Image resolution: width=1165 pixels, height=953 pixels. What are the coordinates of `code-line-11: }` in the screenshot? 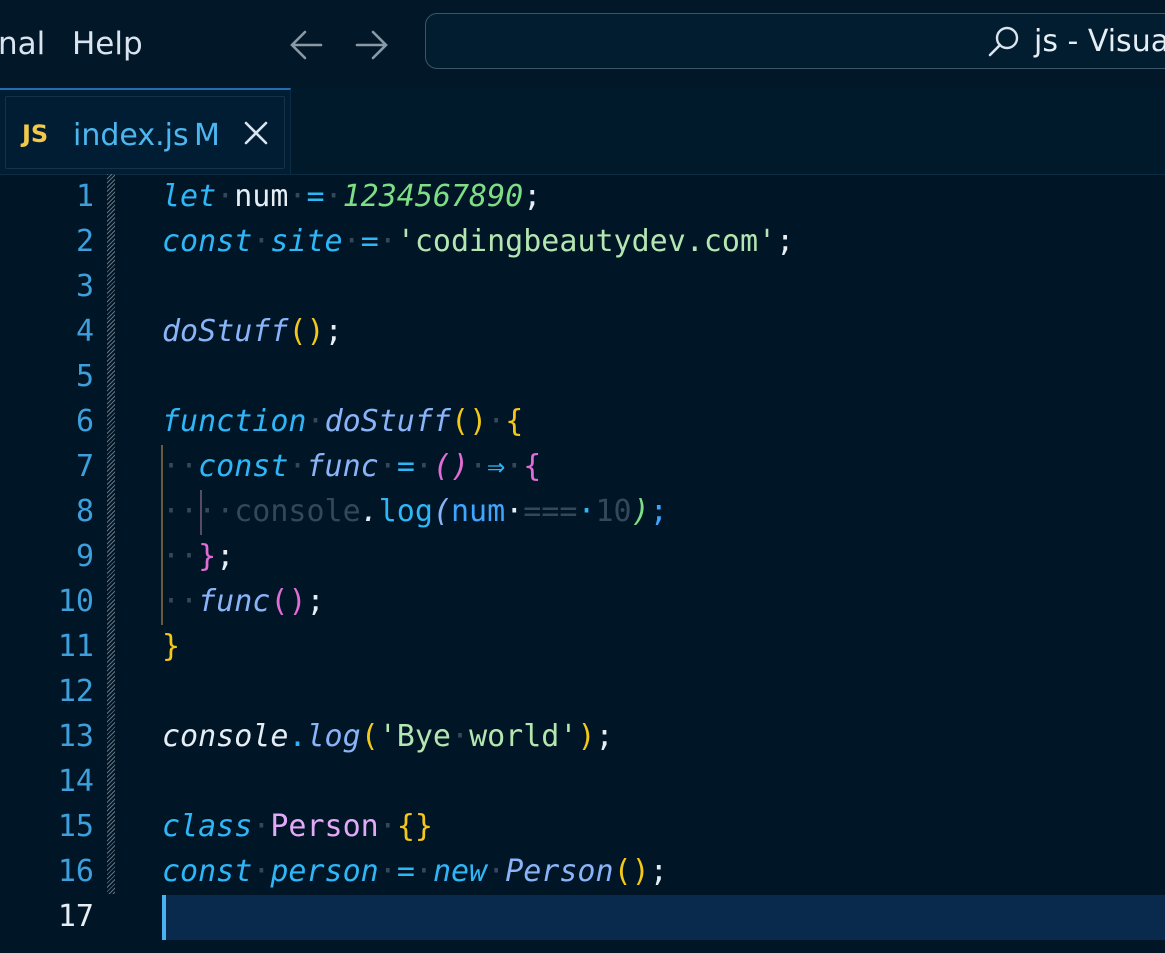 It's located at (171, 646).